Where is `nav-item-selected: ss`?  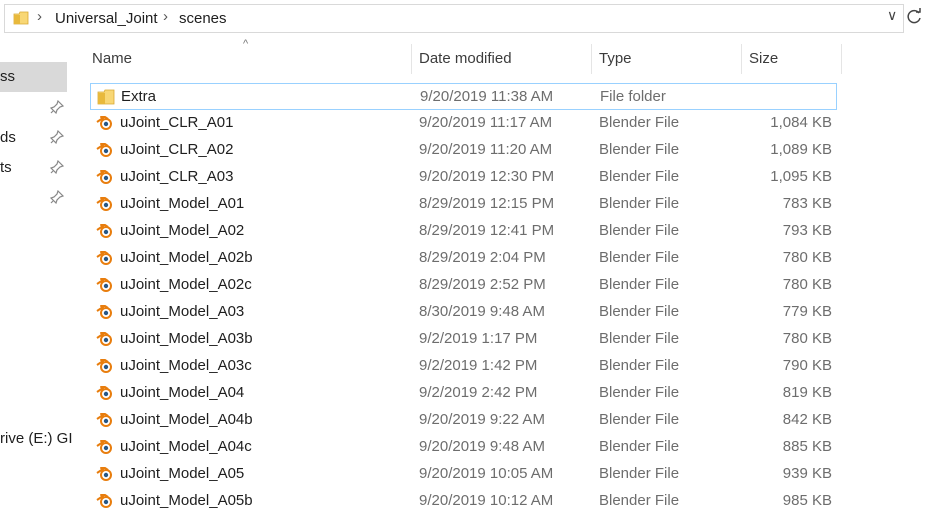 nav-item-selected: ss is located at coordinates (33, 77).